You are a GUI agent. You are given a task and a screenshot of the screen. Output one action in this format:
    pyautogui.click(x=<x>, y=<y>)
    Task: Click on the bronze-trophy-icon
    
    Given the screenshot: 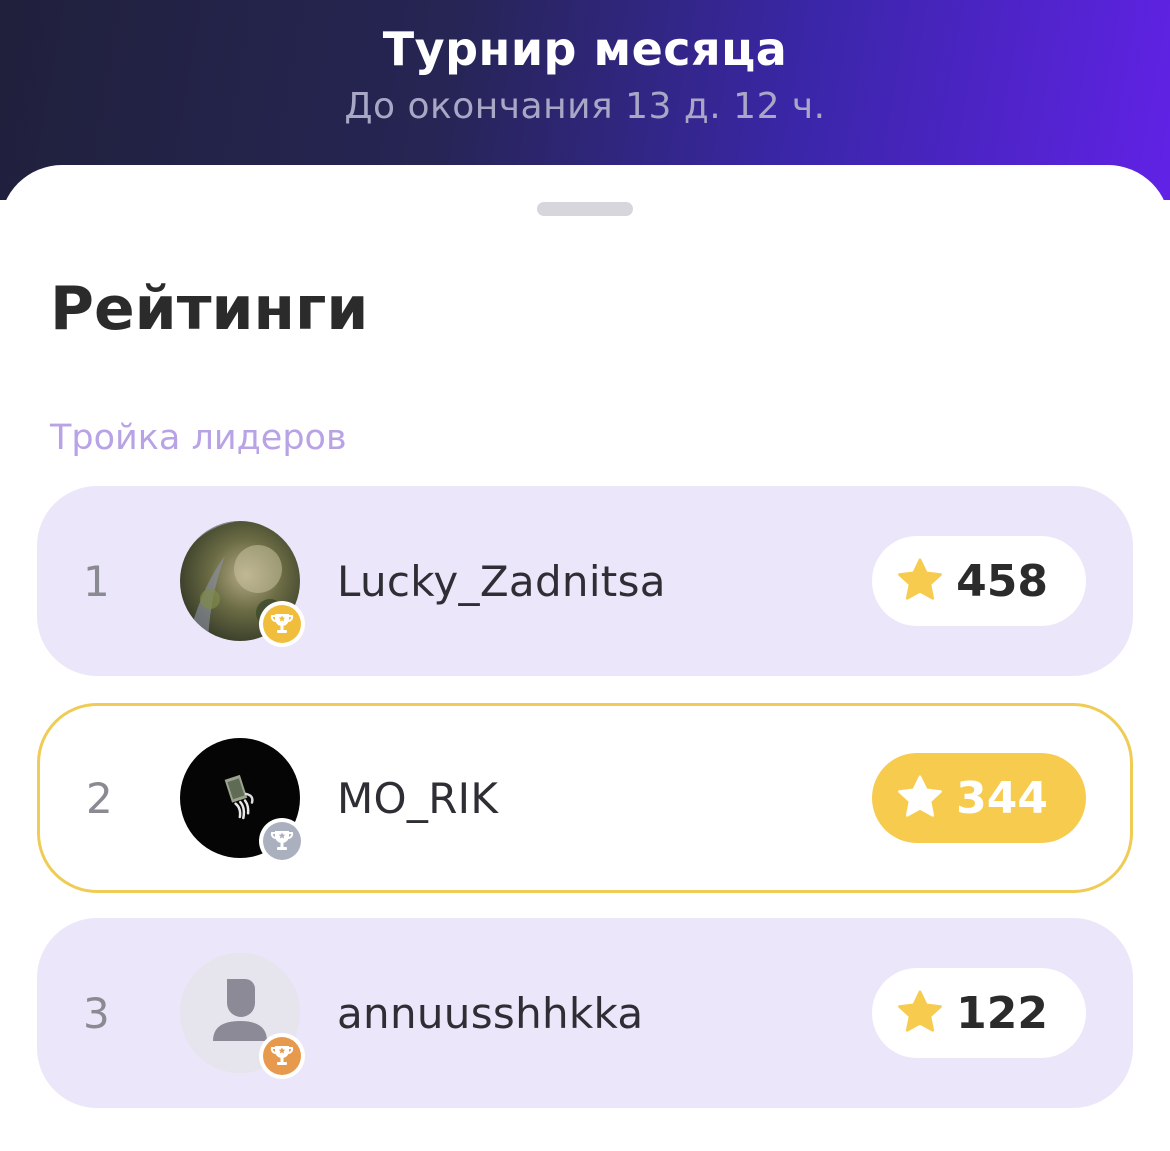 What is the action you would take?
    pyautogui.click(x=282, y=1056)
    